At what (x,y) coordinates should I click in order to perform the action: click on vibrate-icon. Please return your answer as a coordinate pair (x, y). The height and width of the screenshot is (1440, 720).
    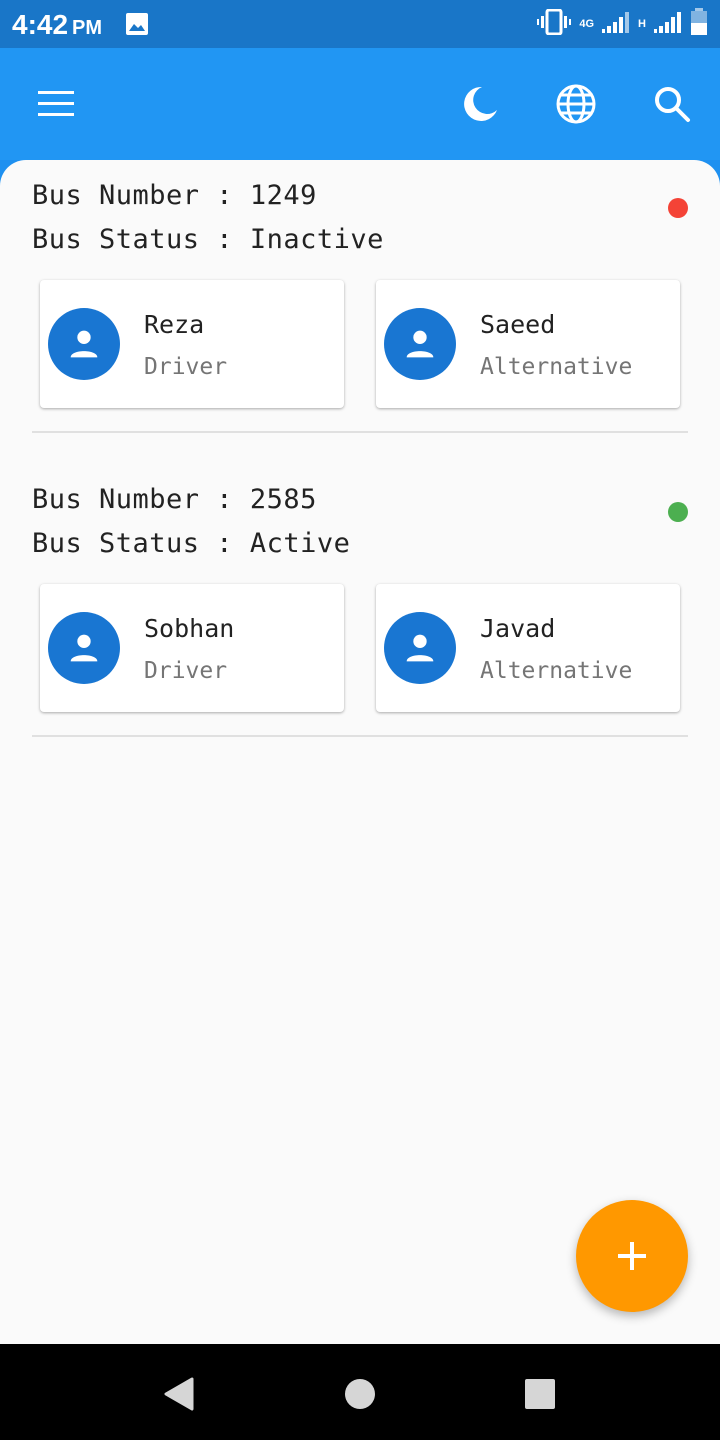
    Looking at the image, I should click on (554, 24).